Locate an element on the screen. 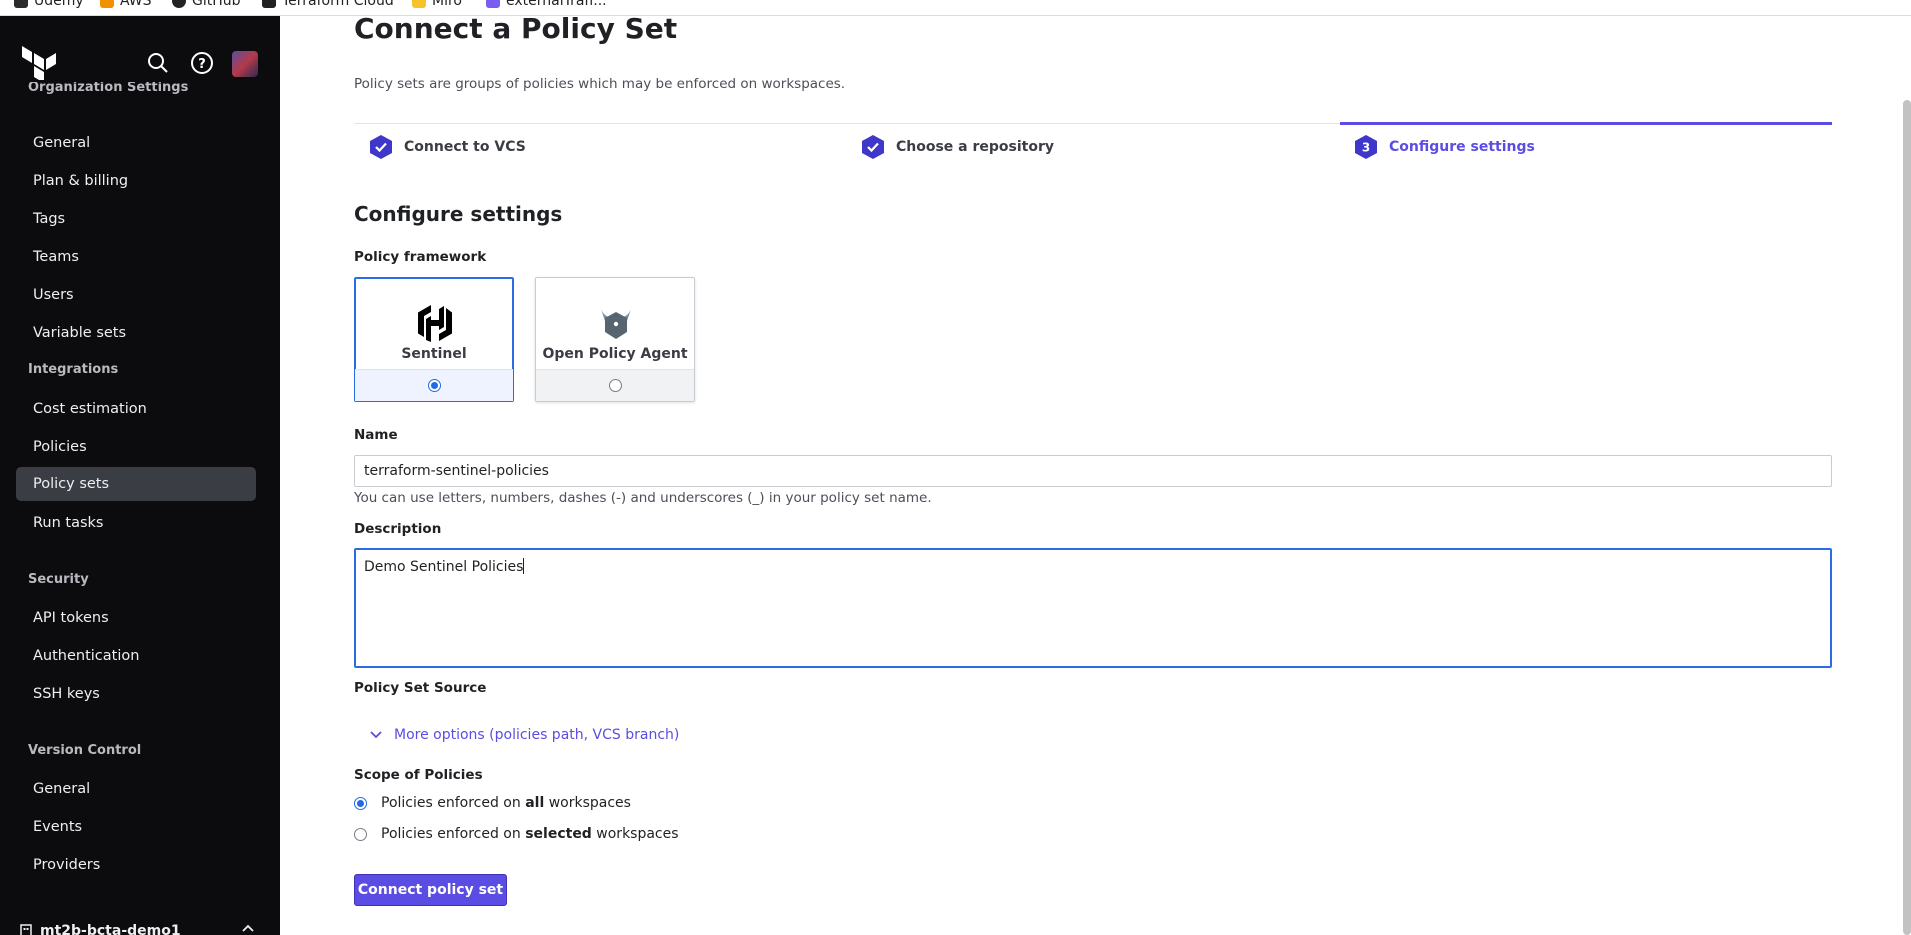  policy-set-name-input: terraform-sentinel-policies is located at coordinates (1093, 471).